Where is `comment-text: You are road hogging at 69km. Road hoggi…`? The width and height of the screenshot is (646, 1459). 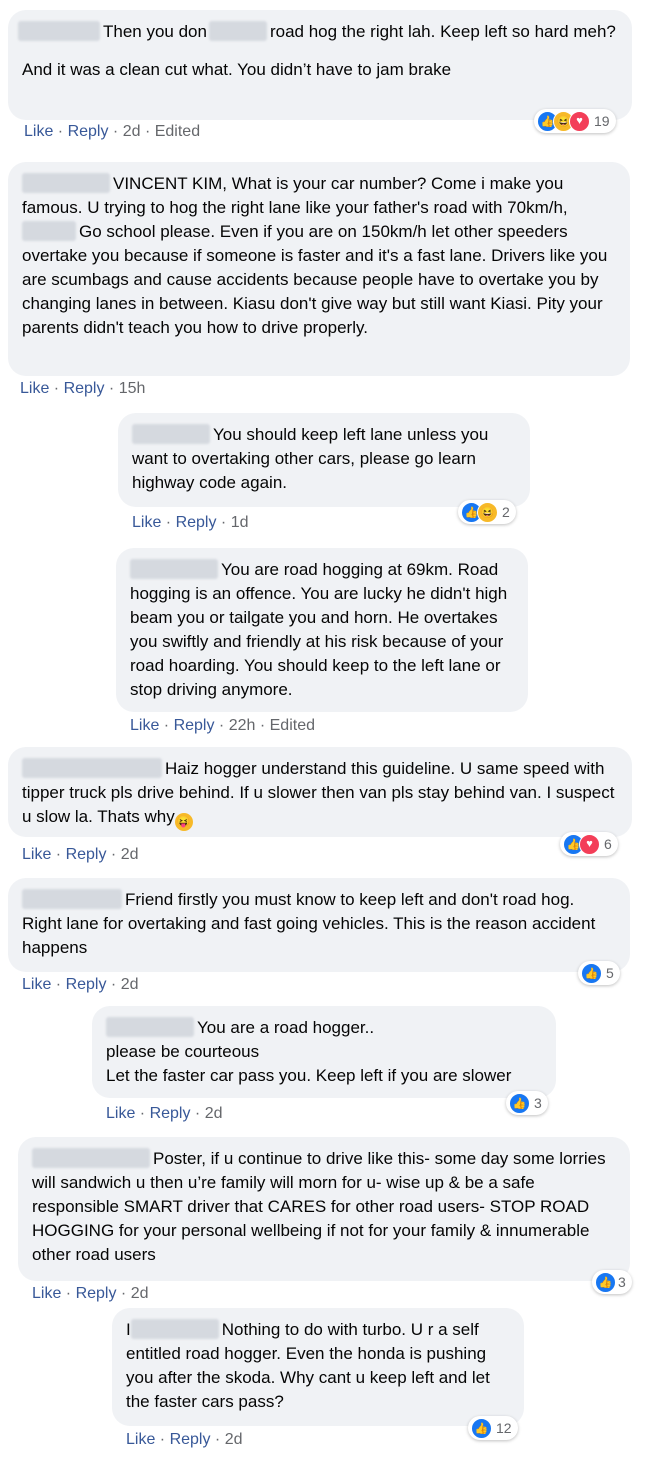 comment-text: You are road hogging at 69km. Road hoggi… is located at coordinates (319, 629).